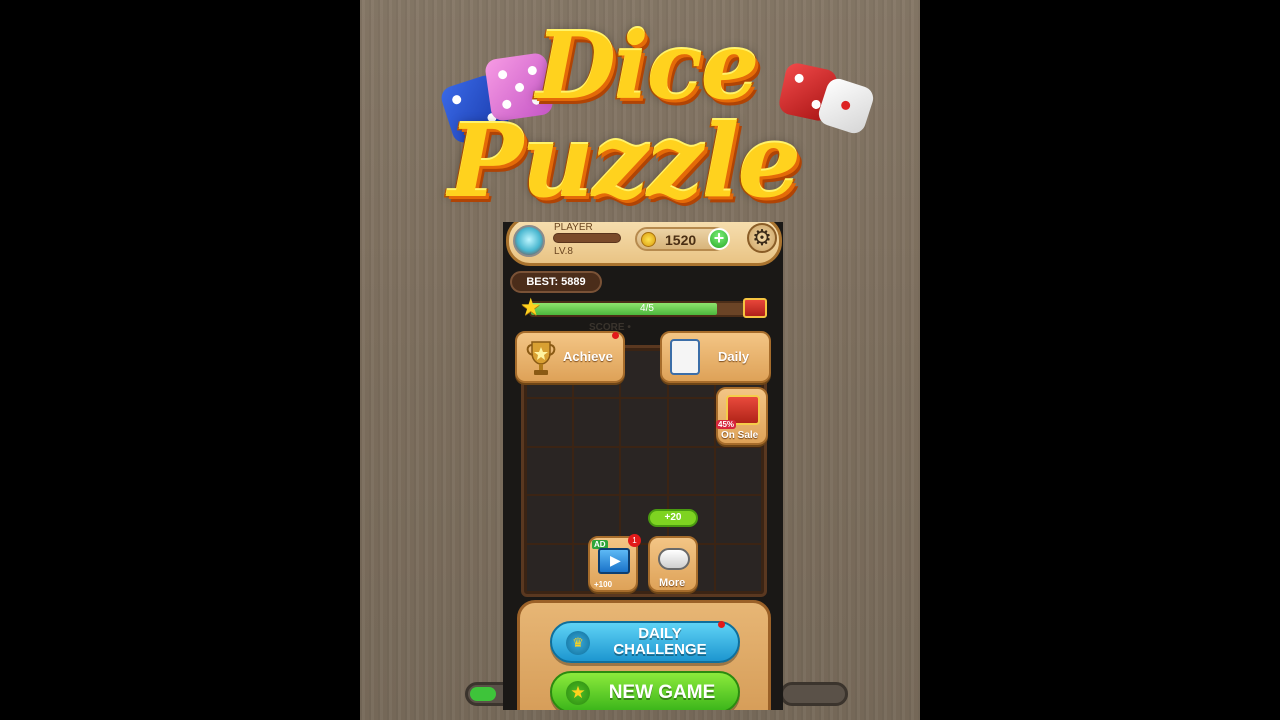  I want to click on best-score: BEST: 5889, so click(556, 282).